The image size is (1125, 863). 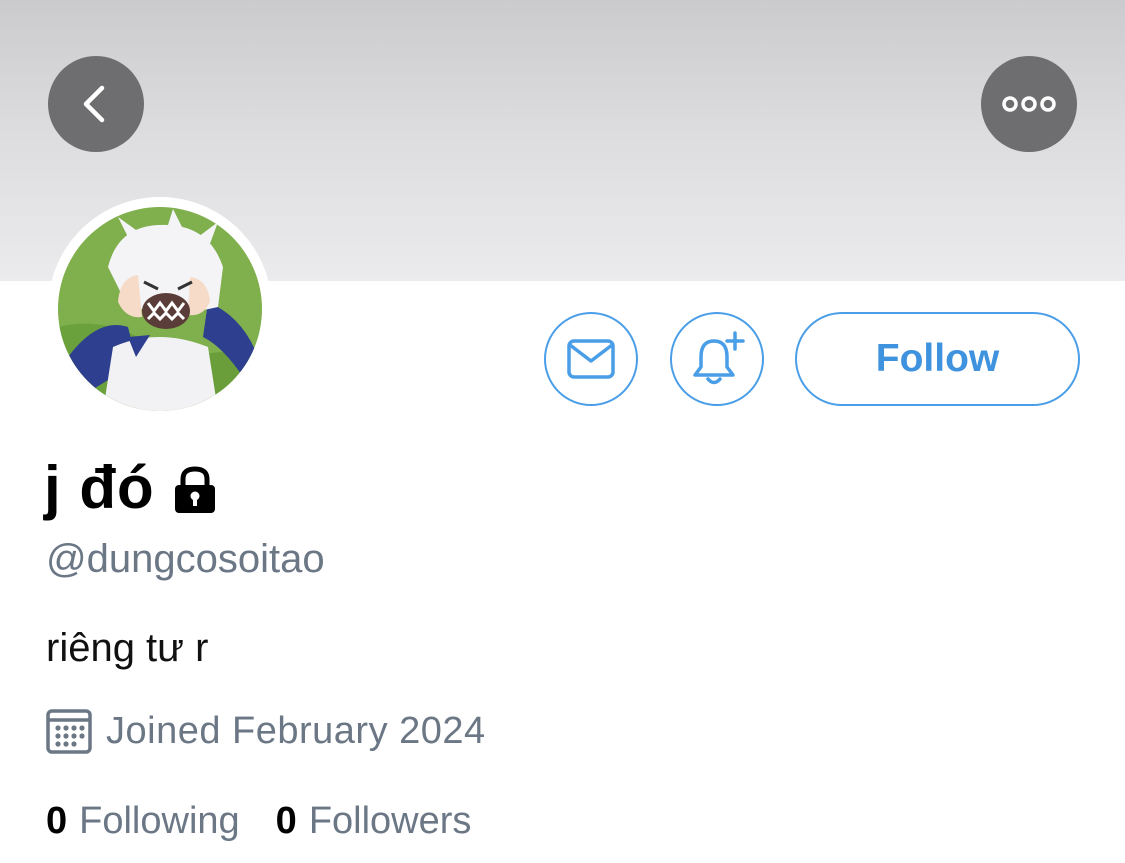 What do you see at coordinates (194, 489) in the screenshot?
I see `lock-icon` at bounding box center [194, 489].